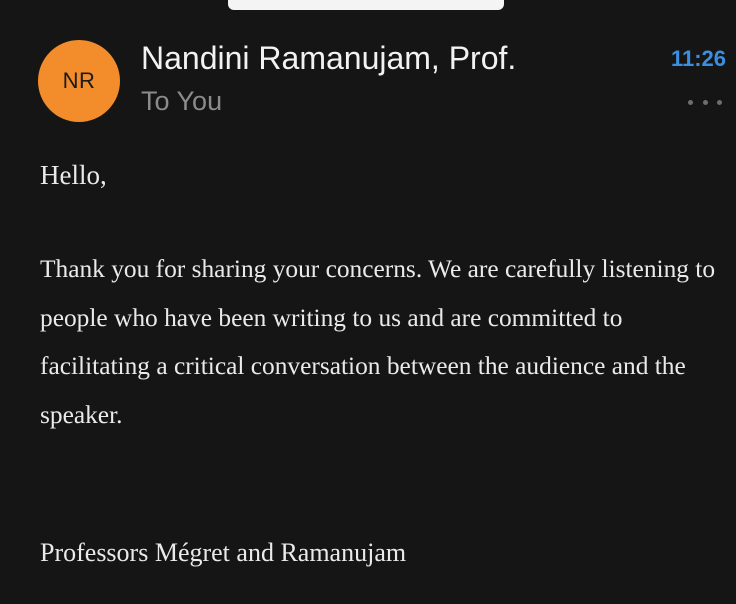  I want to click on message-time: 11:26, so click(698, 58).